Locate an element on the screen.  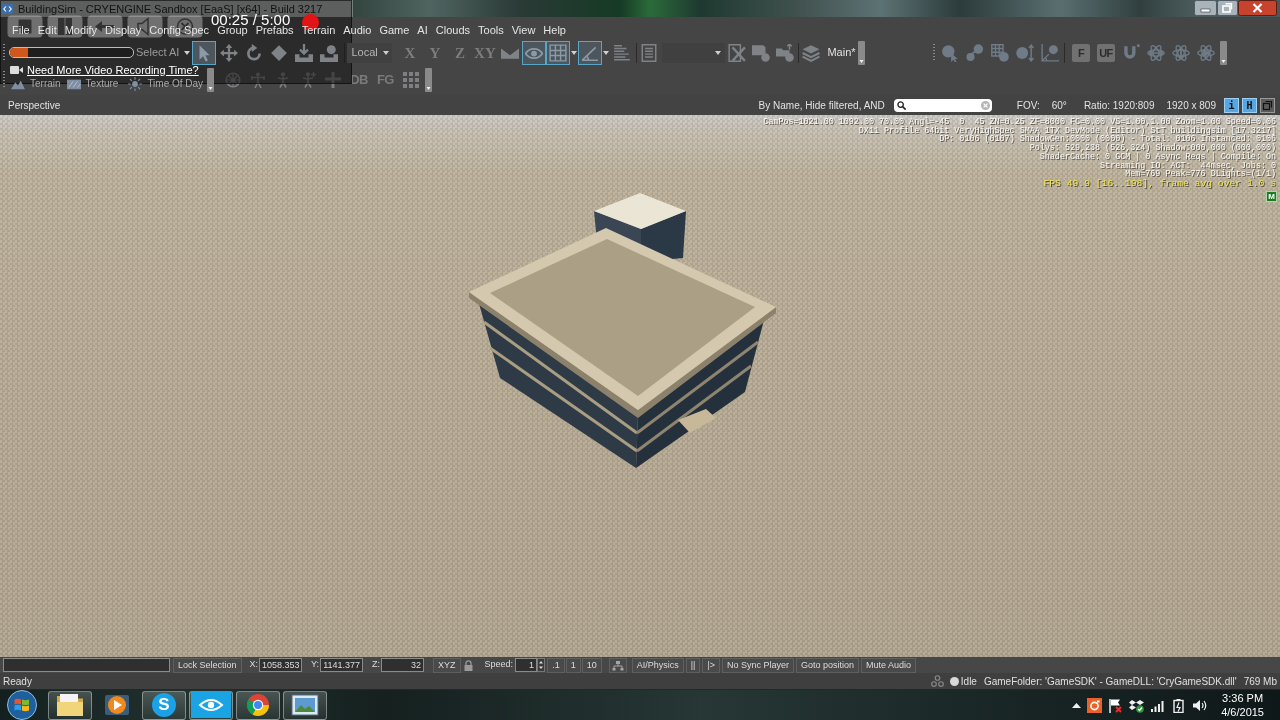
window-toggle-icon is located at coordinates (1267, 105).